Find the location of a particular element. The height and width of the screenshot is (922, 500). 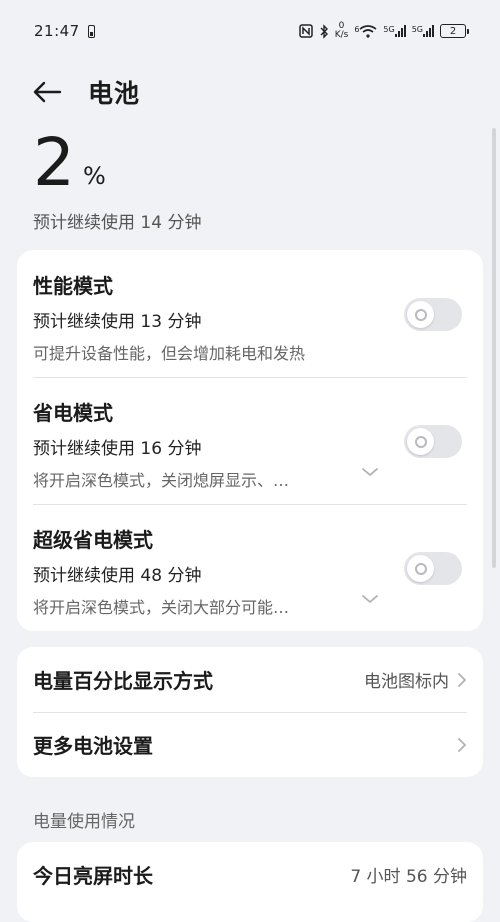

mode-title: 性能模式 is located at coordinates (73, 286).